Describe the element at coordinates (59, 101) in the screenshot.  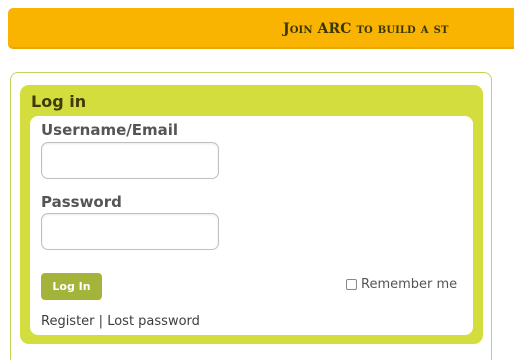
I see `panel-title: Log in` at that location.